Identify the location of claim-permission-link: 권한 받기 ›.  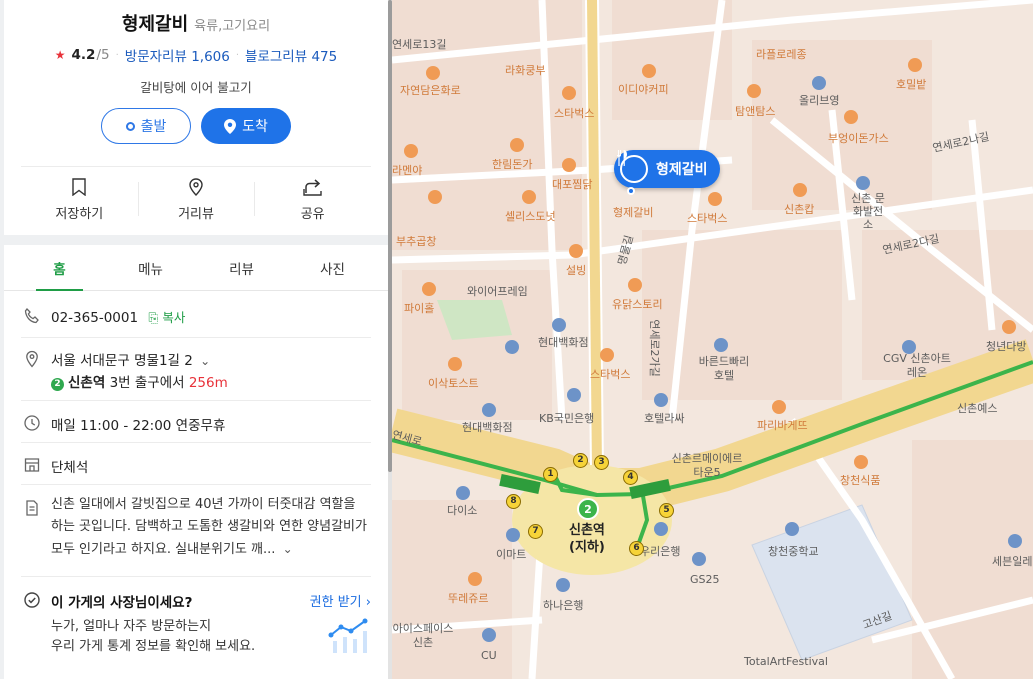
(340, 600).